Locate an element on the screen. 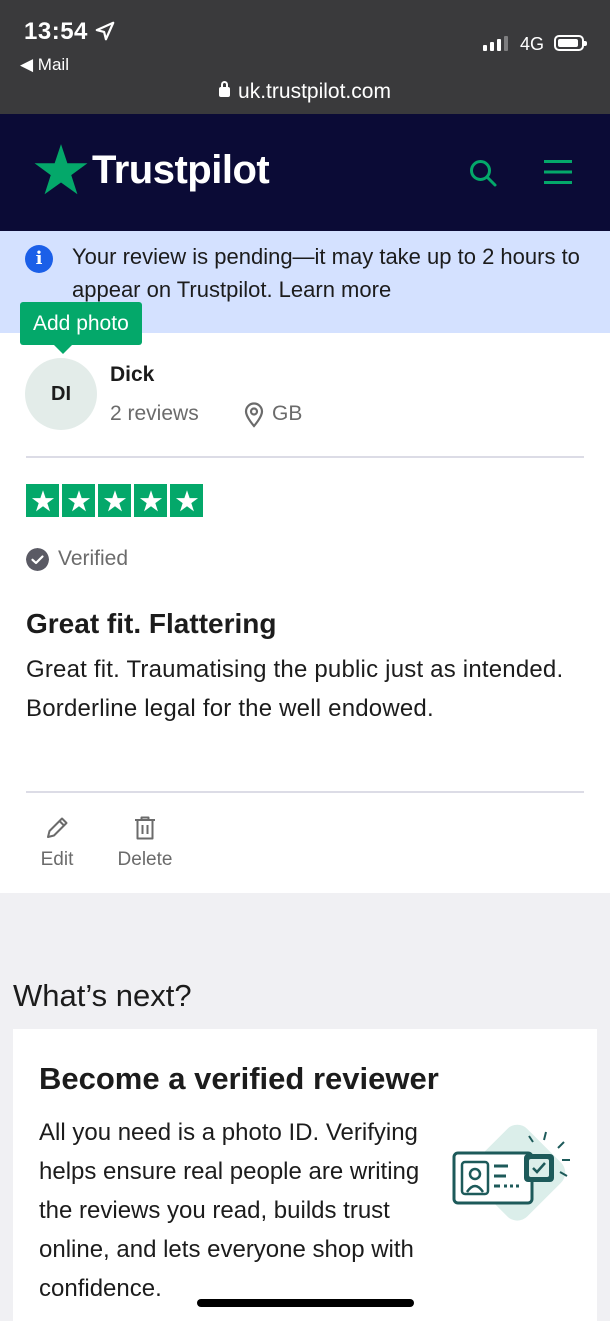 This screenshot has height=1321, width=610. signal-strength-icon is located at coordinates (495, 43).